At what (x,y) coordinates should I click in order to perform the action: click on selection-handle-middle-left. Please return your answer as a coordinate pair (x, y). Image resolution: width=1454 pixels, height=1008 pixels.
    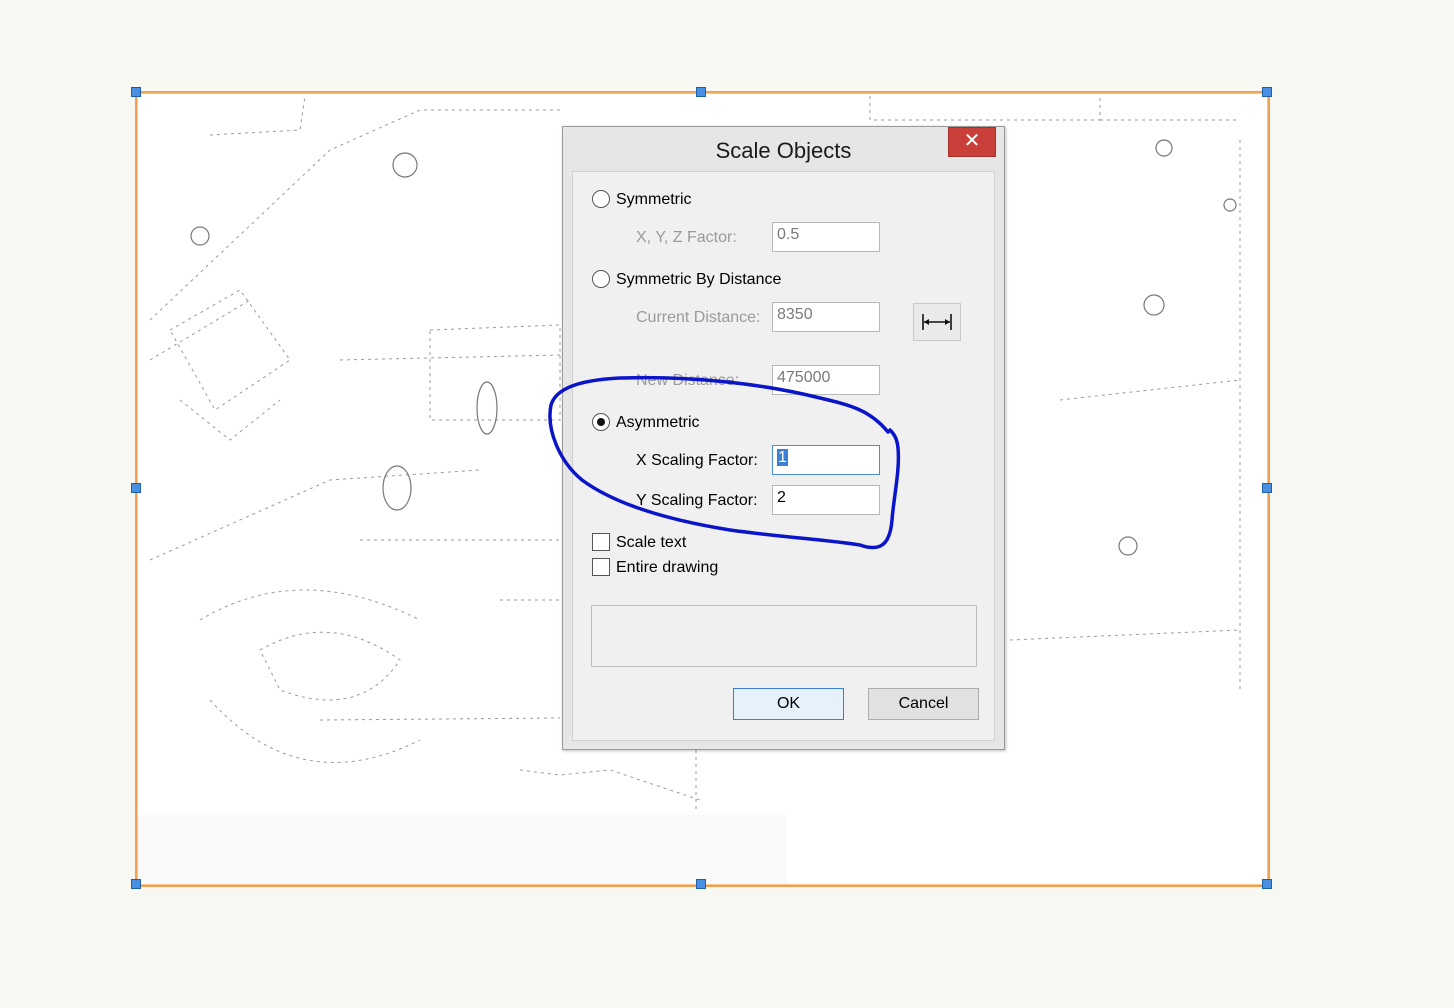
    Looking at the image, I should click on (136, 488).